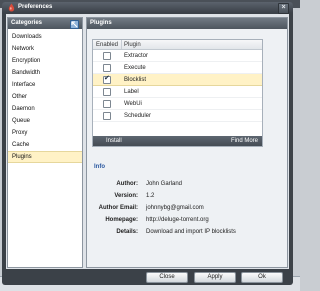 This screenshot has height=291, width=320. I want to click on info-row-email: Author Email: johnnybg@gmail.com, so click(187, 211).